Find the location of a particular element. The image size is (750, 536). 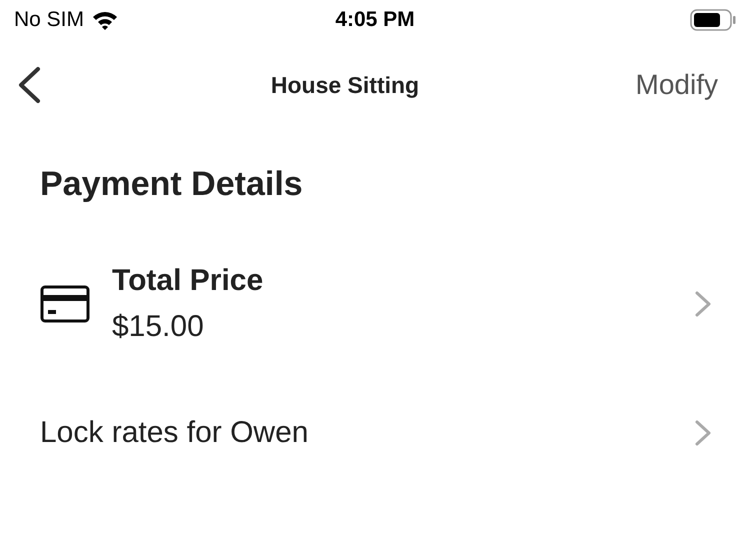

credit-card-icon is located at coordinates (65, 304).